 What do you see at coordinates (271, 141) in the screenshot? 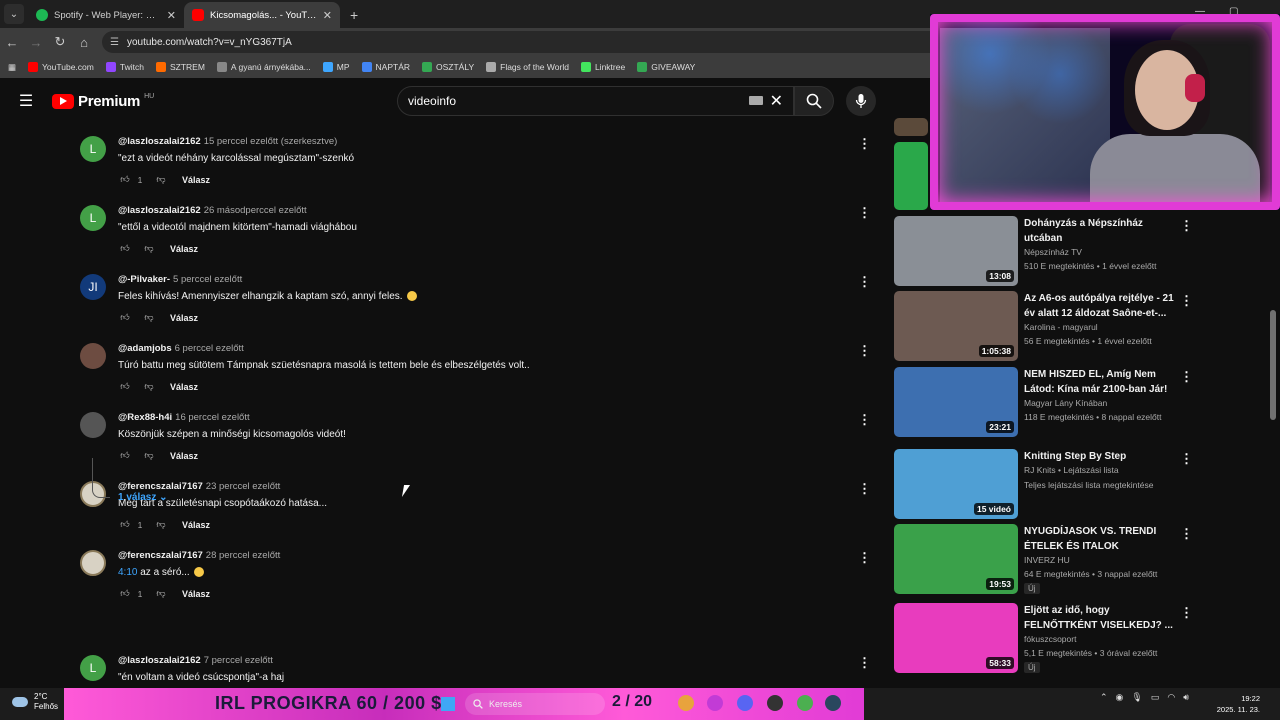
I see `comment-time: 15 perccel ezelőtt (szerkesztve)` at bounding box center [271, 141].